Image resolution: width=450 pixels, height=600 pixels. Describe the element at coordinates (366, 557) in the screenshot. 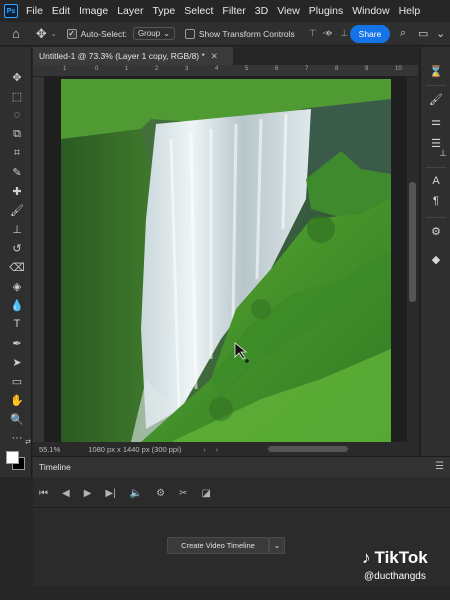

I see `tiktok-logo-icon: ♪` at that location.